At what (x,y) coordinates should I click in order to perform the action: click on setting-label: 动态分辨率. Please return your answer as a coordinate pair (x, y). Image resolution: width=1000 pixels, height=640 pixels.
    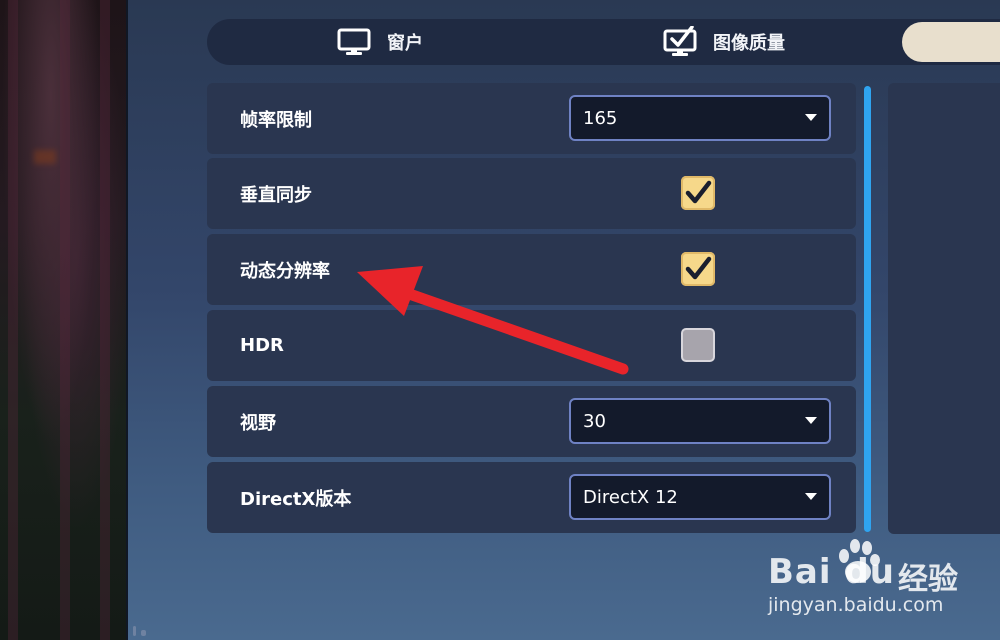
    Looking at the image, I should click on (285, 271).